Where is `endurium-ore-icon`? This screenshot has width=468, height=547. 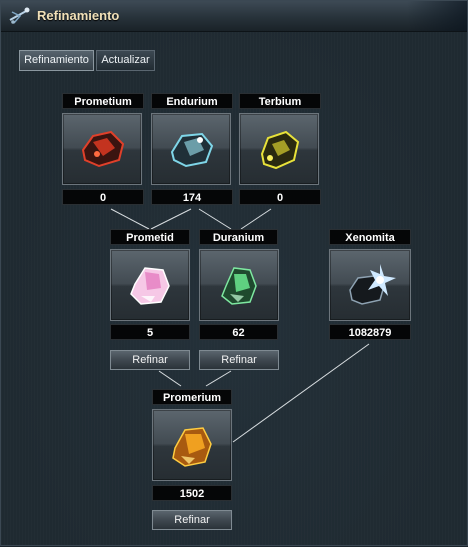
endurium-ore-icon is located at coordinates (192, 150).